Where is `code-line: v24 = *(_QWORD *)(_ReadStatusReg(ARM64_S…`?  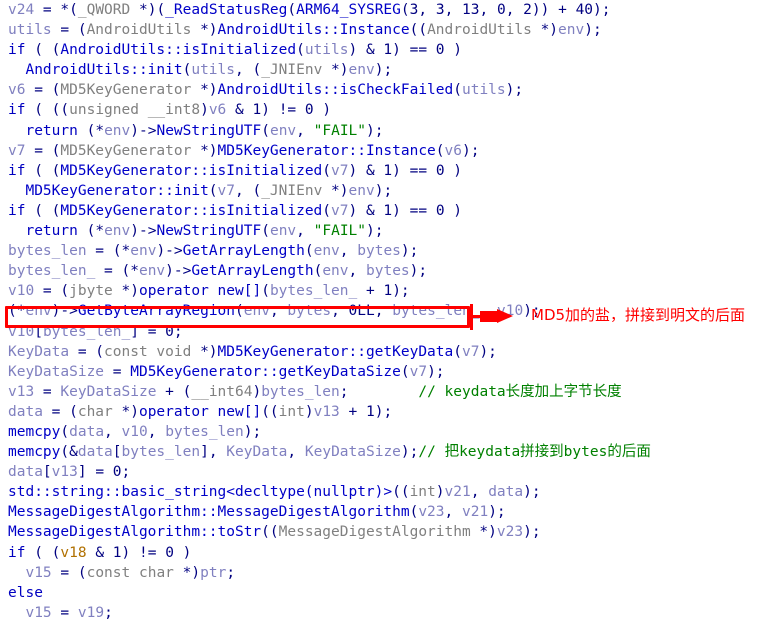 code-line: v24 = *(_QWORD *)(_ReadStatusReg(ARM64_S… is located at coordinates (383, 10).